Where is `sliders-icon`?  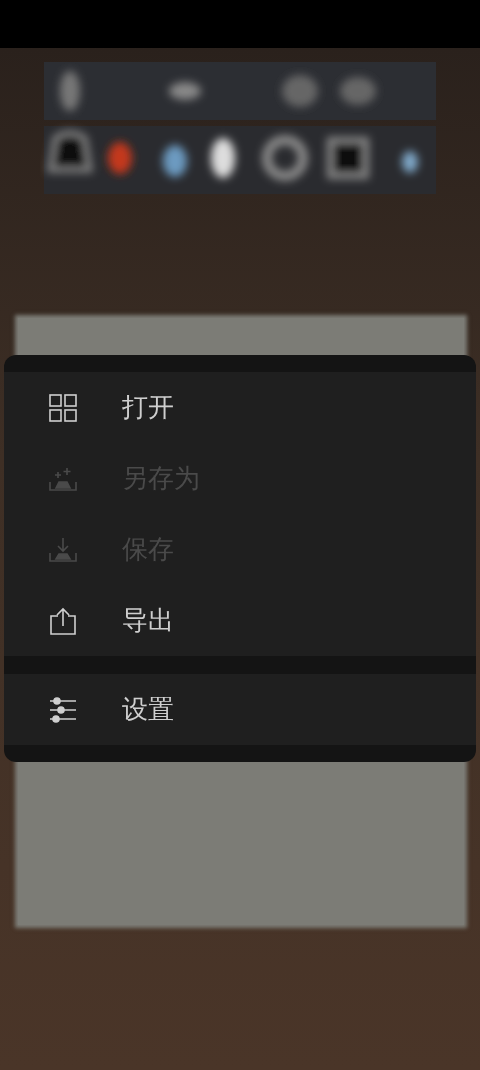
sliders-icon is located at coordinates (63, 709).